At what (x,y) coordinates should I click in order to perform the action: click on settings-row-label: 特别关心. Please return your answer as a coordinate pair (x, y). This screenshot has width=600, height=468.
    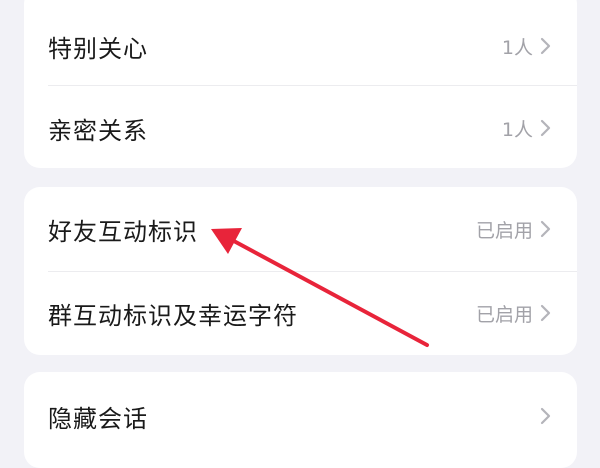
    Looking at the image, I should click on (98, 48).